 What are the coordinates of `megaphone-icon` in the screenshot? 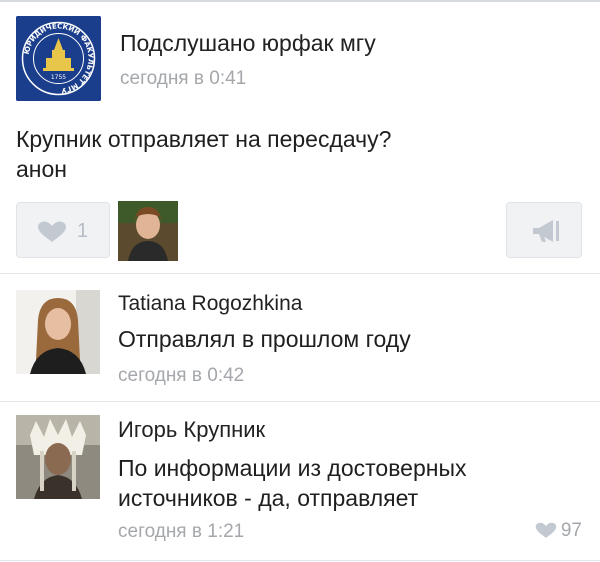 It's located at (546, 231).